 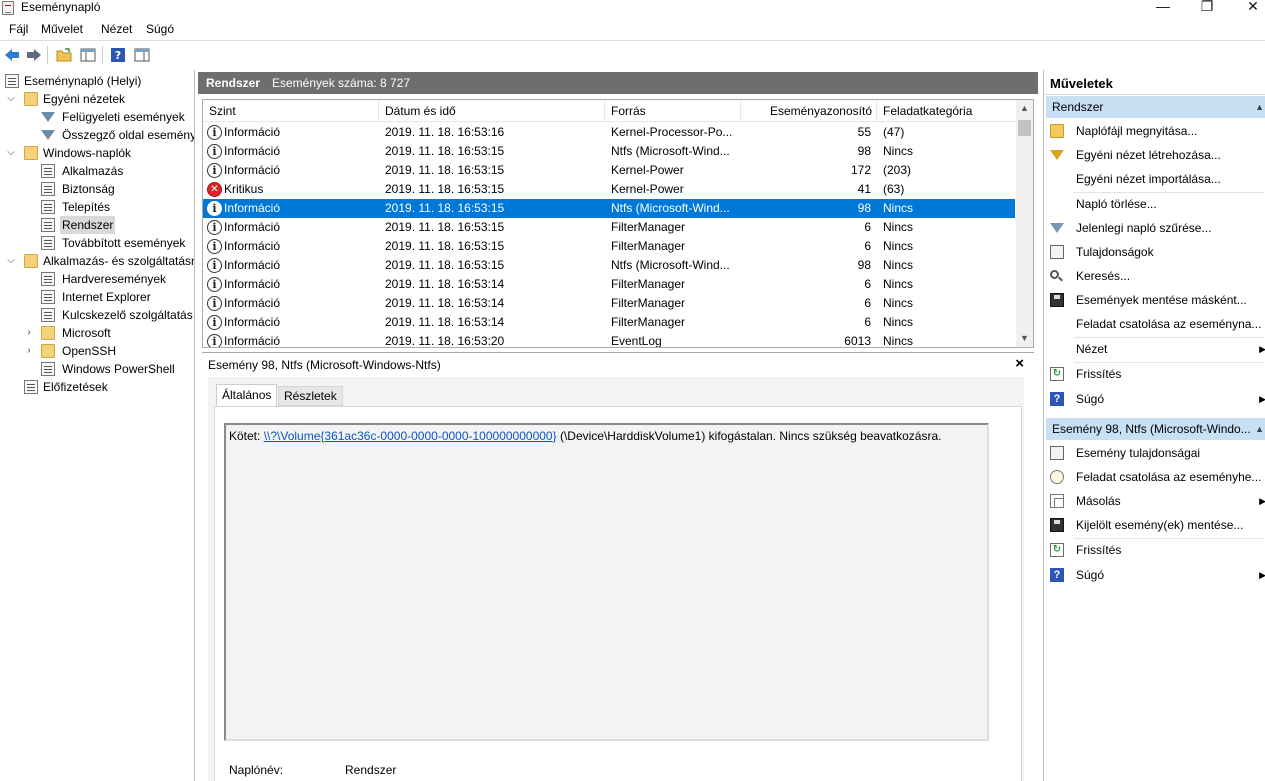 What do you see at coordinates (247, 395) in the screenshot?
I see `tab-general: Általános` at bounding box center [247, 395].